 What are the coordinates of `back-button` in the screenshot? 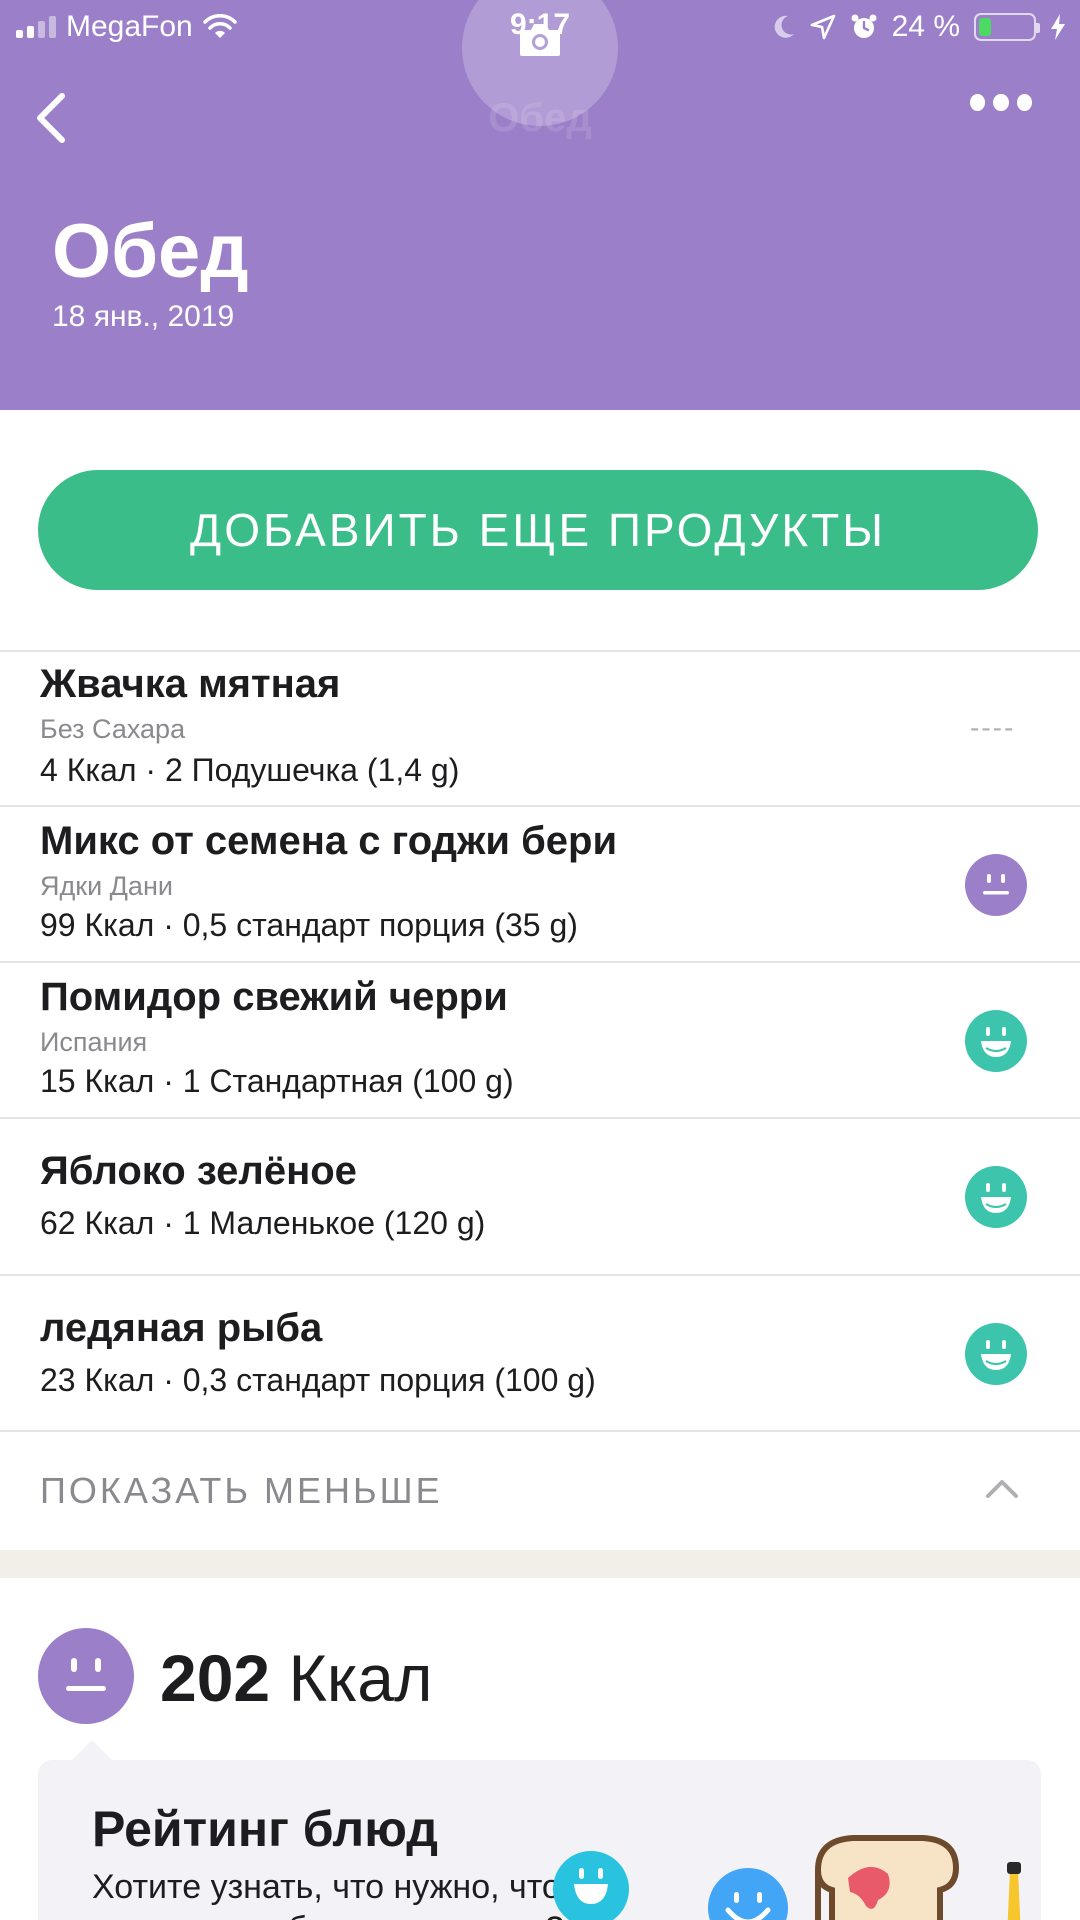 It's located at (53, 116).